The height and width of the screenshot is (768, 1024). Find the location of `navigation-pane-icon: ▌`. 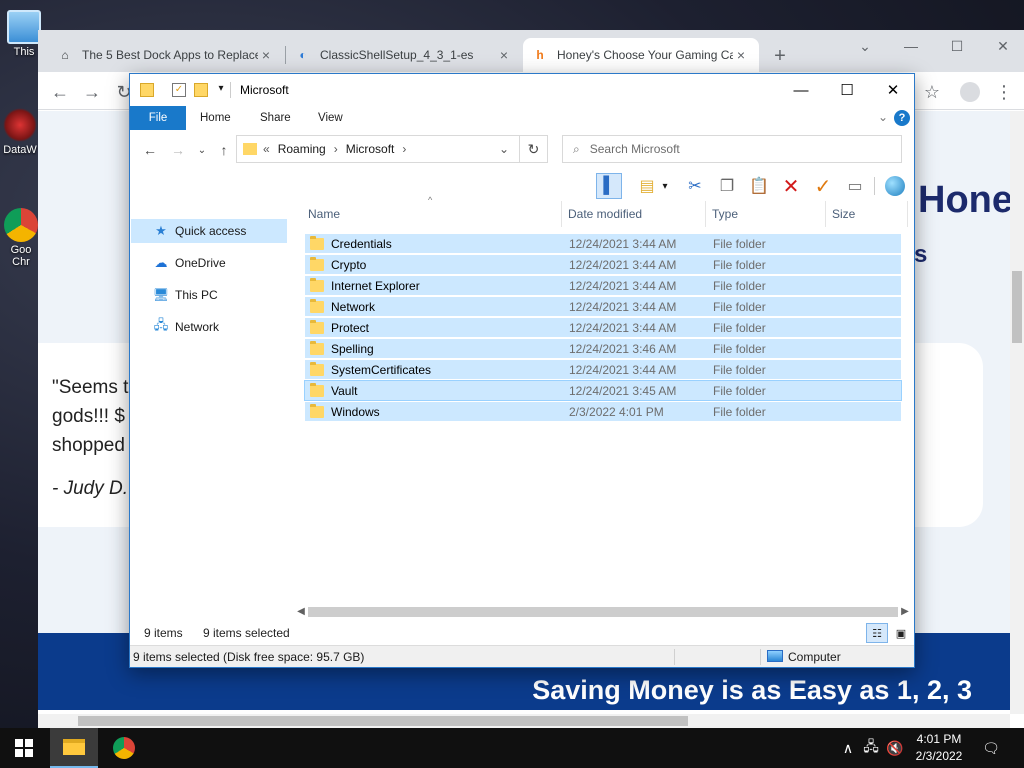

navigation-pane-icon: ▌ is located at coordinates (609, 186).